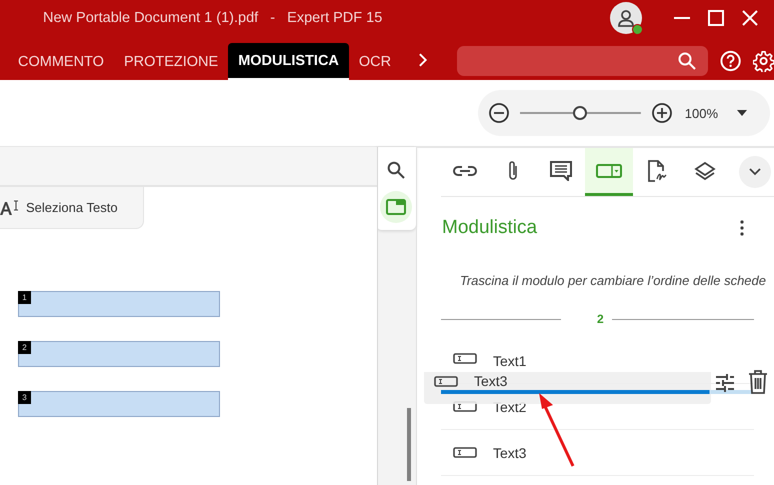 This screenshot has height=485, width=774. I want to click on ribbon-tab: PROTEZIONE, so click(171, 61).